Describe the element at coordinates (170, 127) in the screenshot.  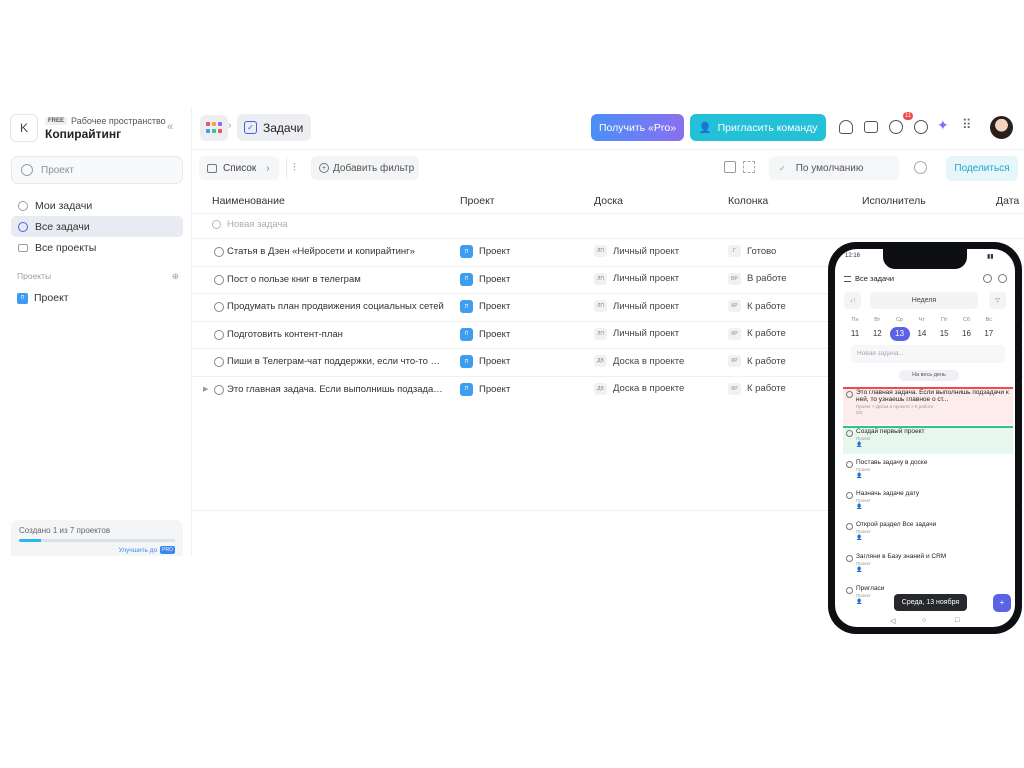
I see `collapse-sidebar-icon: «` at that location.